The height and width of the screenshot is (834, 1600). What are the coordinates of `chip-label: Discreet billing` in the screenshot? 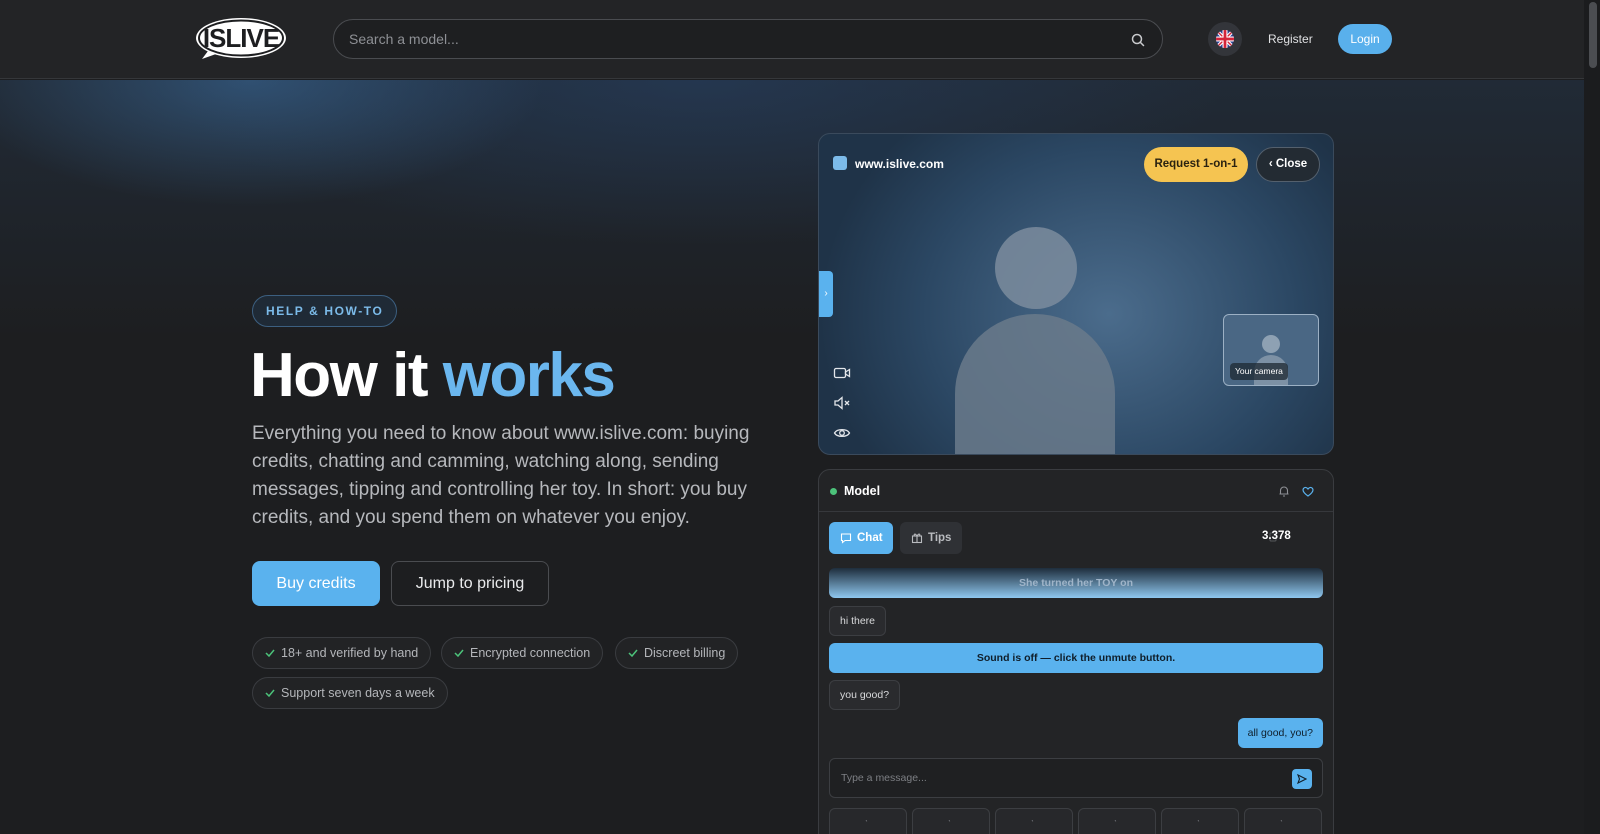 It's located at (685, 653).